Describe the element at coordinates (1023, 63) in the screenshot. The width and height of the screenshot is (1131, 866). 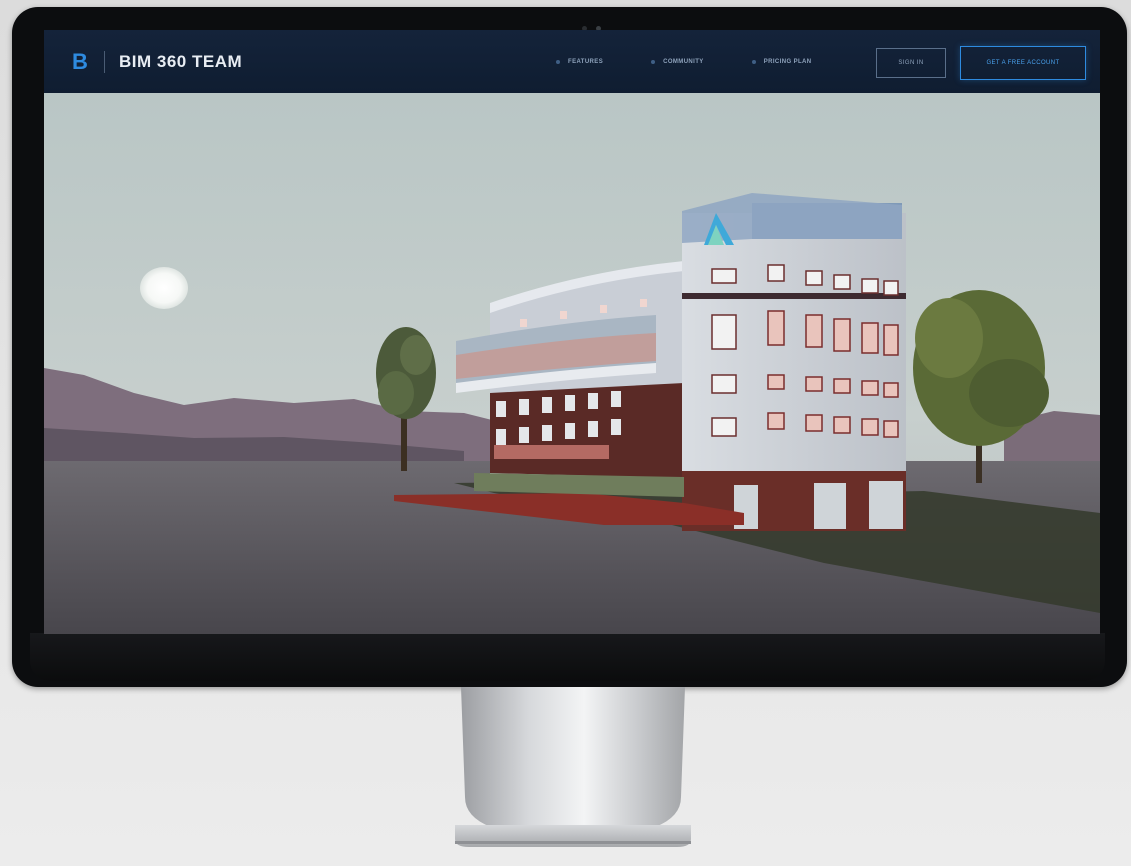
I see `get-free-account-button: GET A FREE ACCOUNT` at that location.